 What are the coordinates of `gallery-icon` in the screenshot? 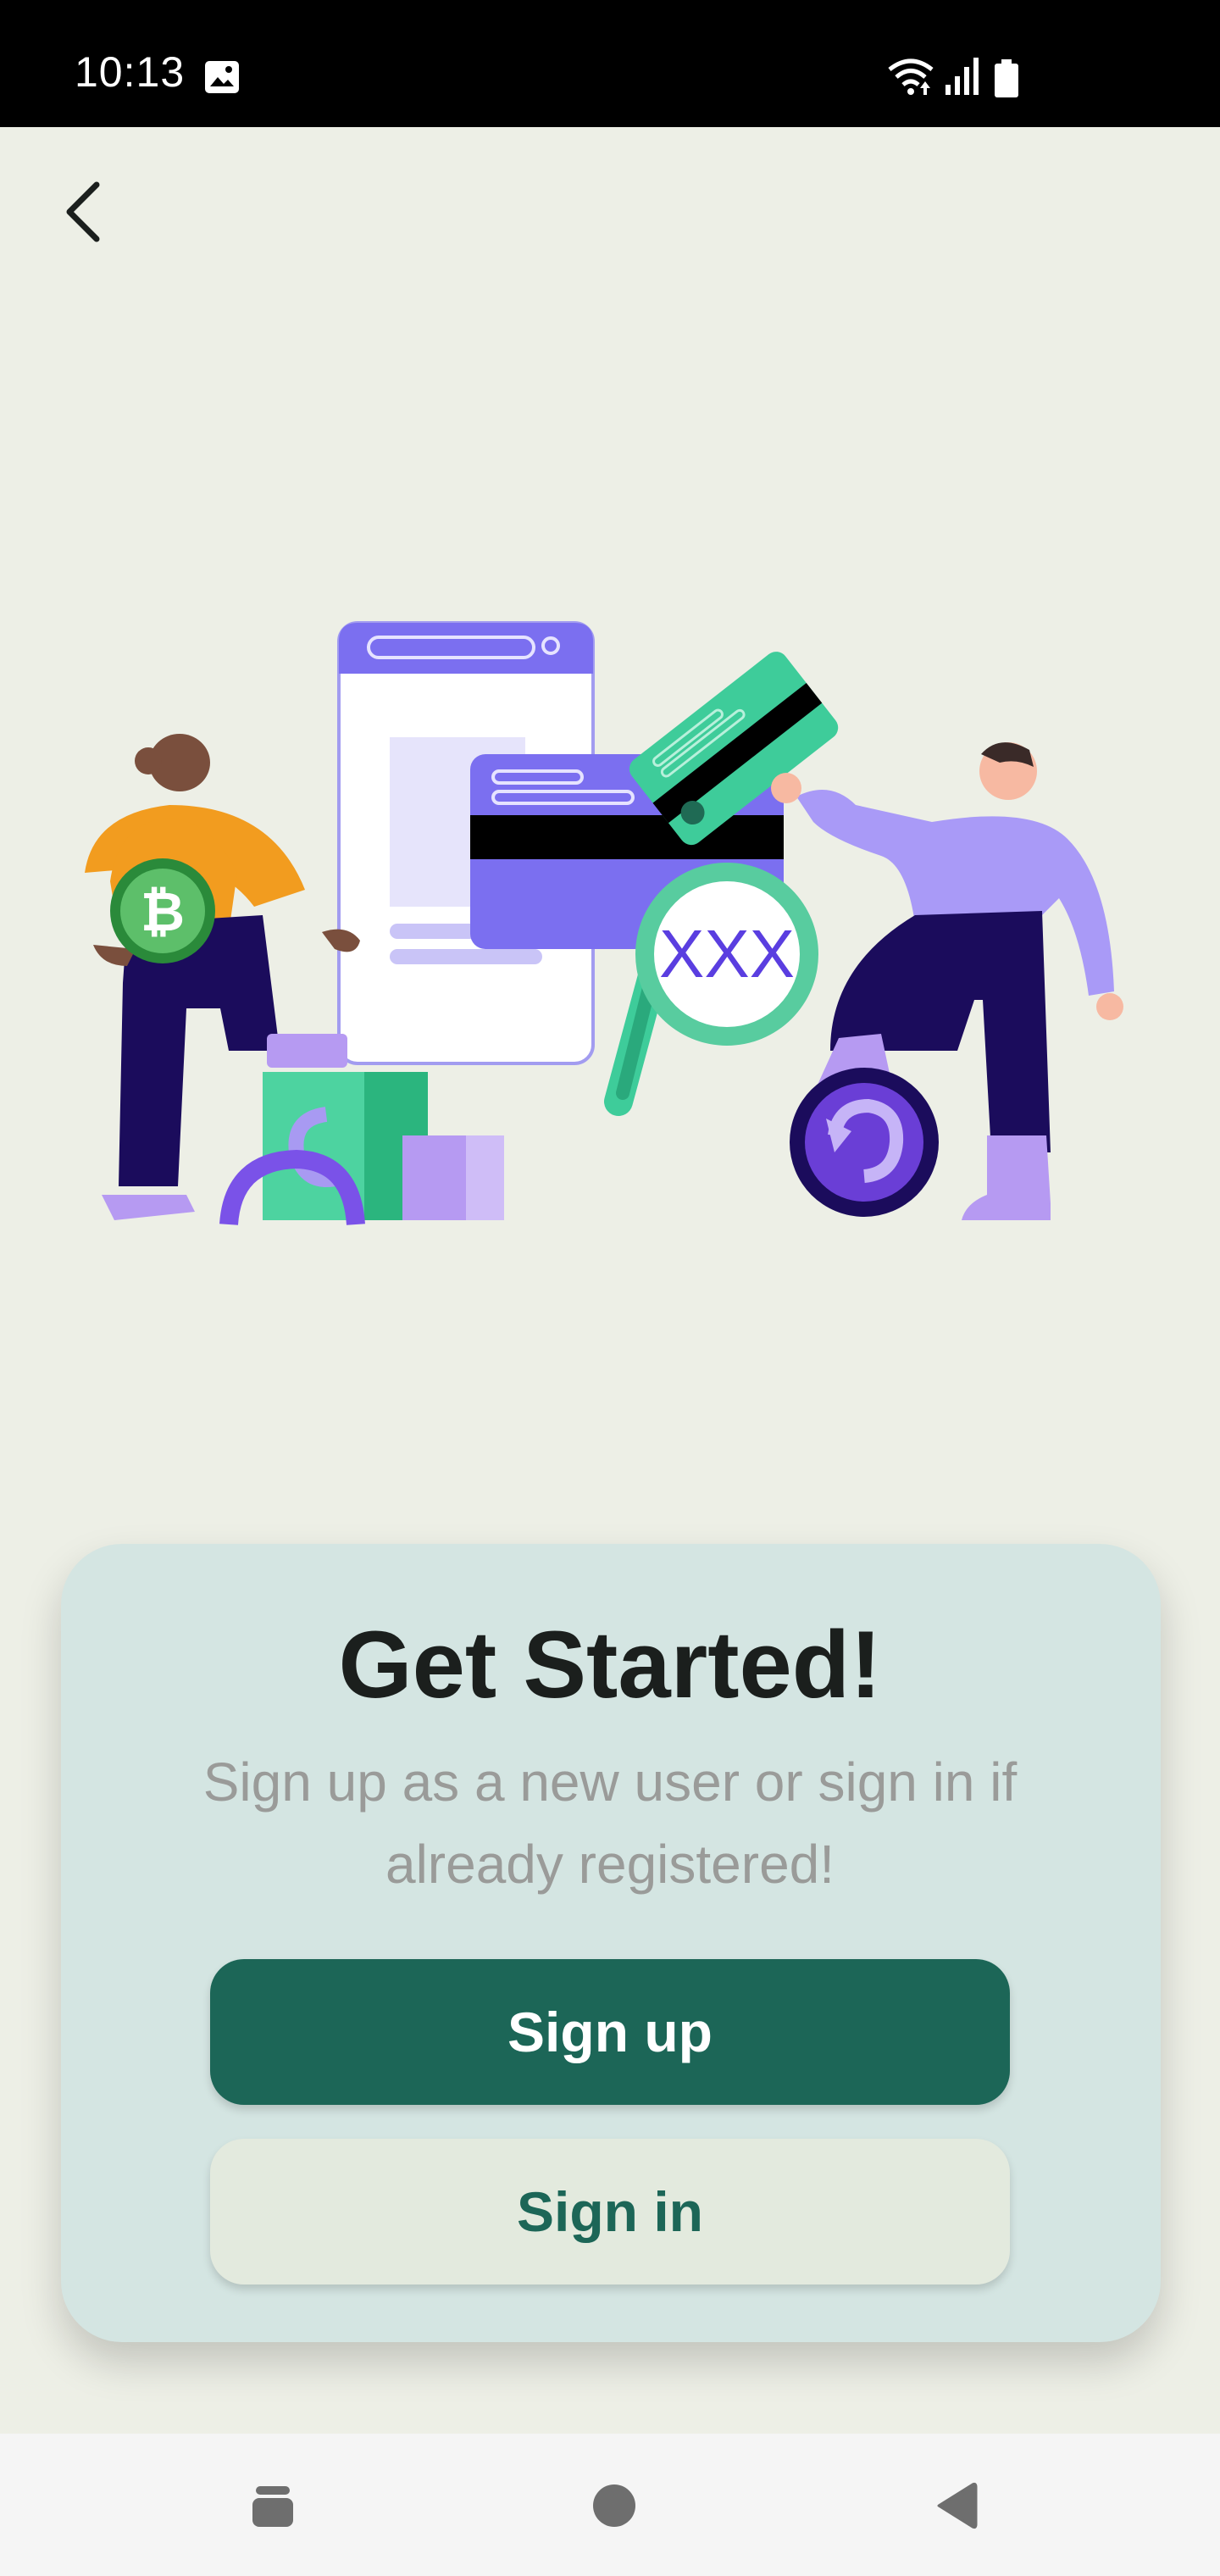 It's located at (222, 77).